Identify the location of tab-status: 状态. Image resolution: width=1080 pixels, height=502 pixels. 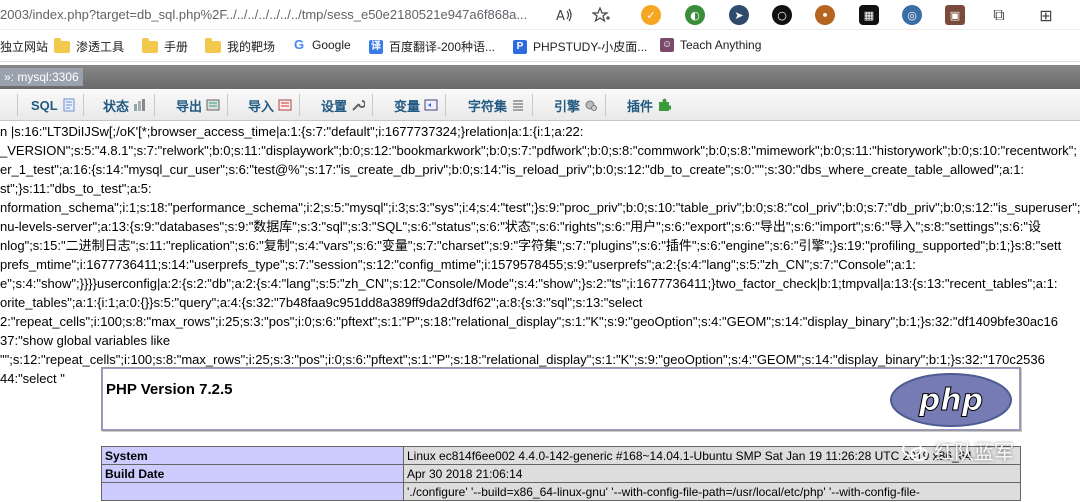
(129, 105).